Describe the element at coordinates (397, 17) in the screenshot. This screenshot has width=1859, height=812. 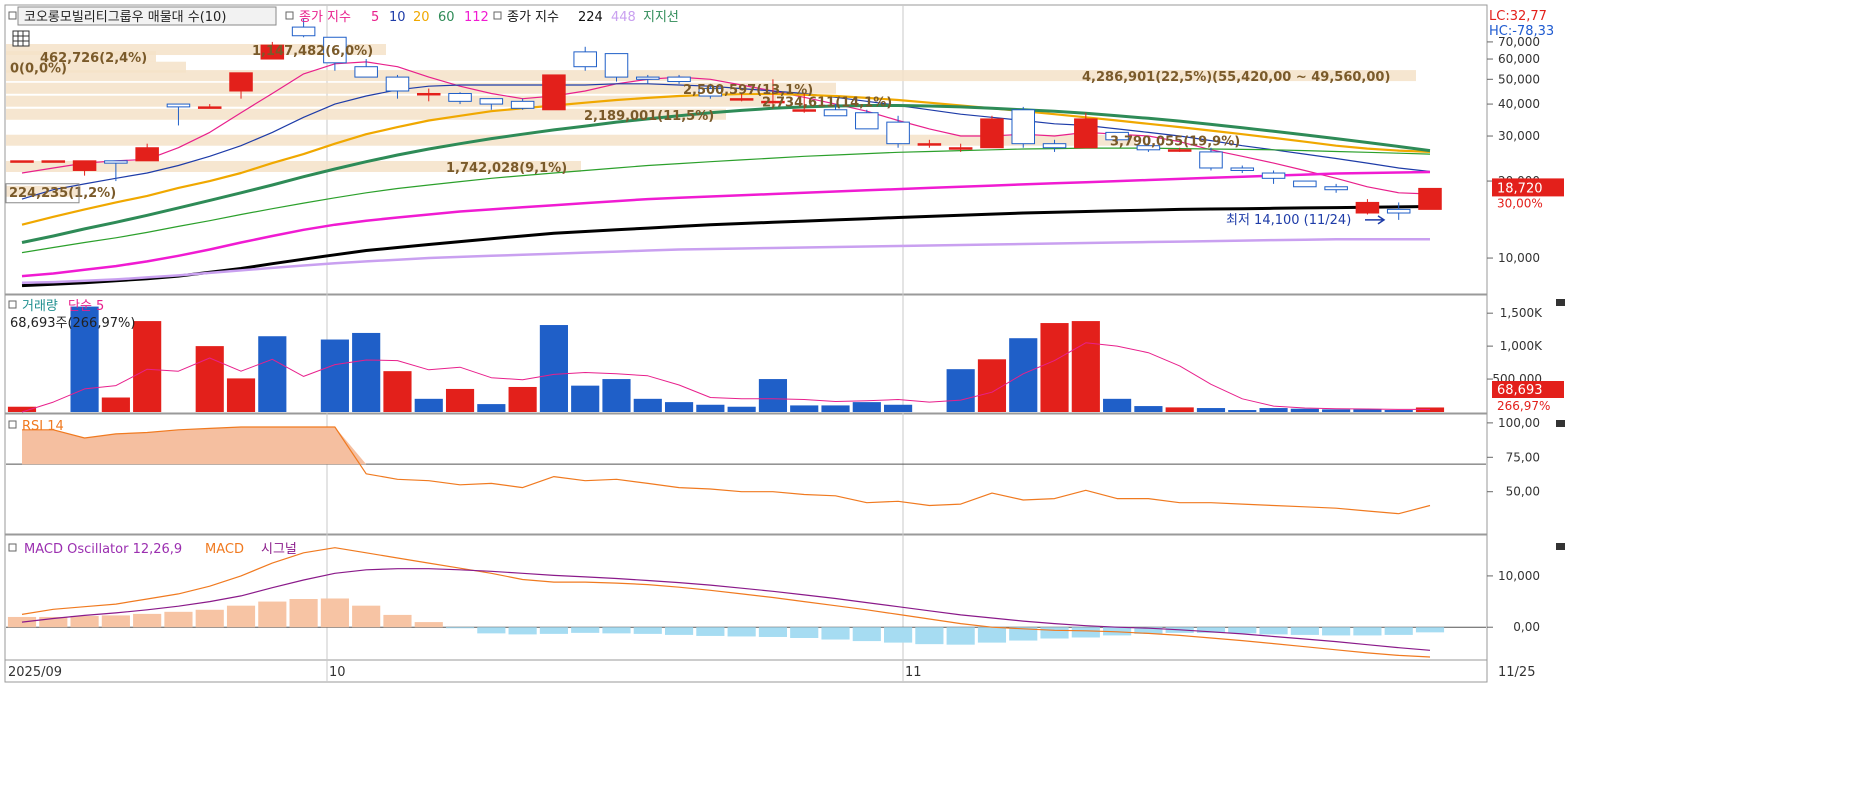
I see `ma-period-10: 10` at that location.